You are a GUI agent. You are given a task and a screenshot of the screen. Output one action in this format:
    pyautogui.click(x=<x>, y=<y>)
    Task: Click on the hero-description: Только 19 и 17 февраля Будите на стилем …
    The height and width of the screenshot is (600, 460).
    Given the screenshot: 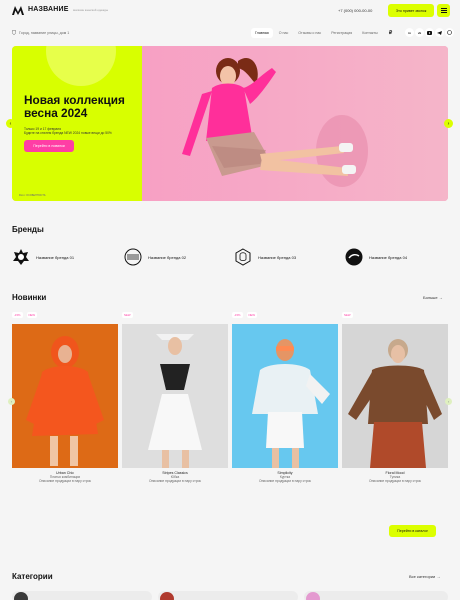 What is the action you would take?
    pyautogui.click(x=68, y=131)
    